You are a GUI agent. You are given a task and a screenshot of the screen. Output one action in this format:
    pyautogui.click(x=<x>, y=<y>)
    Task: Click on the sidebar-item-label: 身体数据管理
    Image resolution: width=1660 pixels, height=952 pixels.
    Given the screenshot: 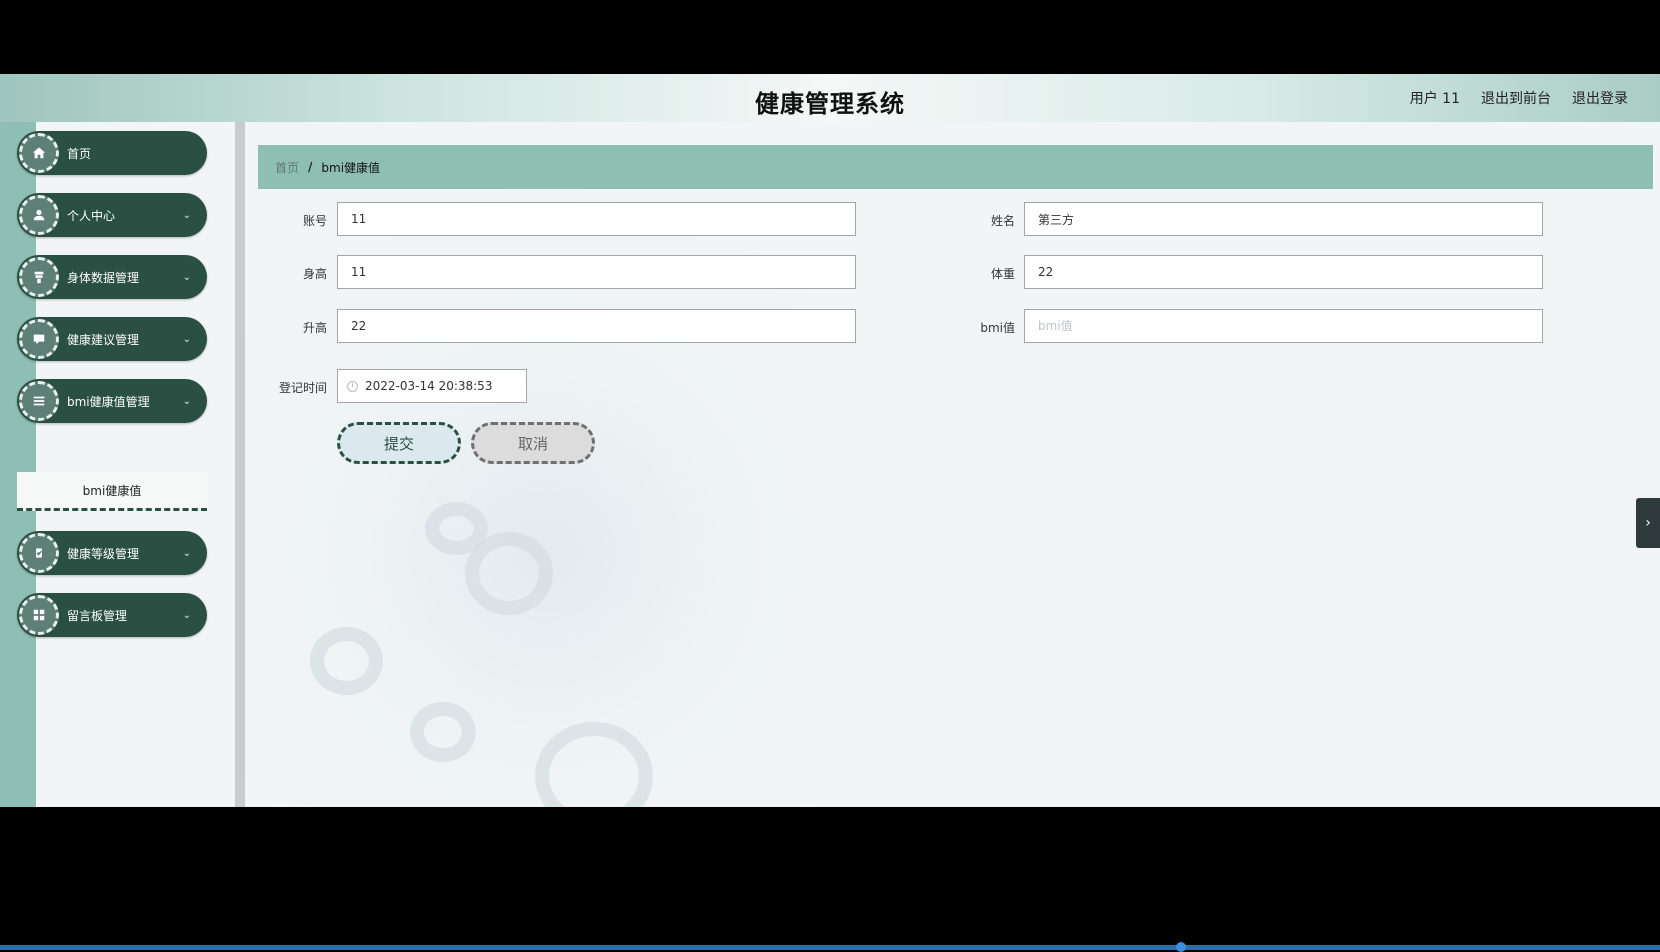 What is the action you would take?
    pyautogui.click(x=103, y=277)
    